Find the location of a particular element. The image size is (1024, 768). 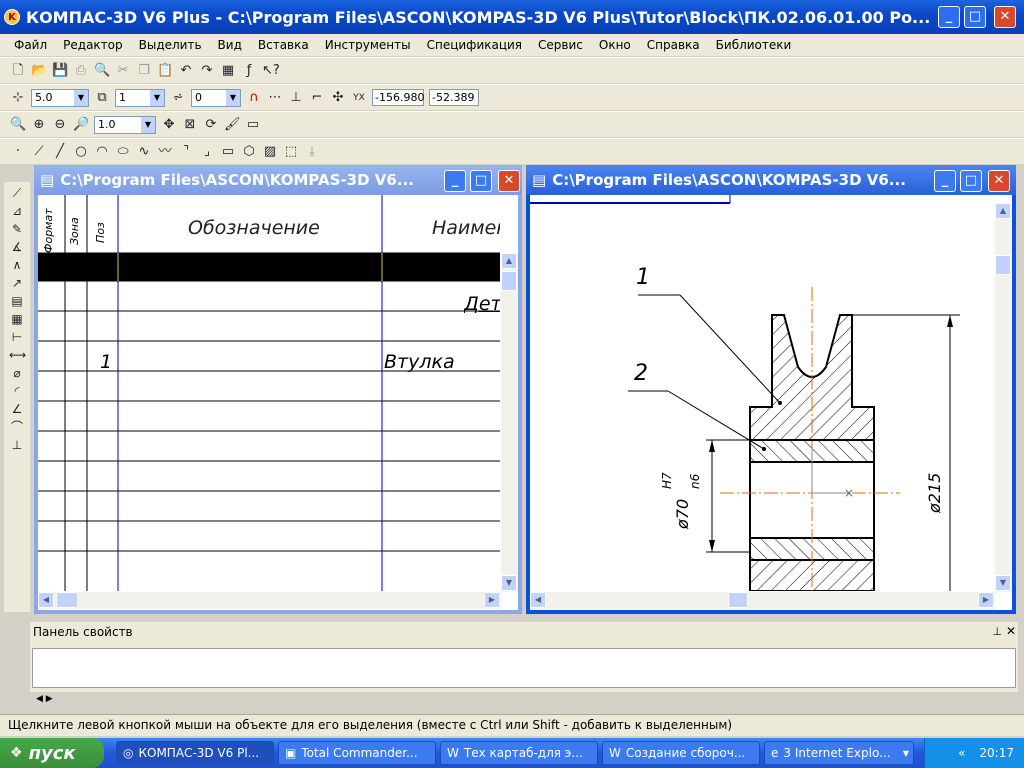

fillet-icon: ⌟ is located at coordinates (207, 152).